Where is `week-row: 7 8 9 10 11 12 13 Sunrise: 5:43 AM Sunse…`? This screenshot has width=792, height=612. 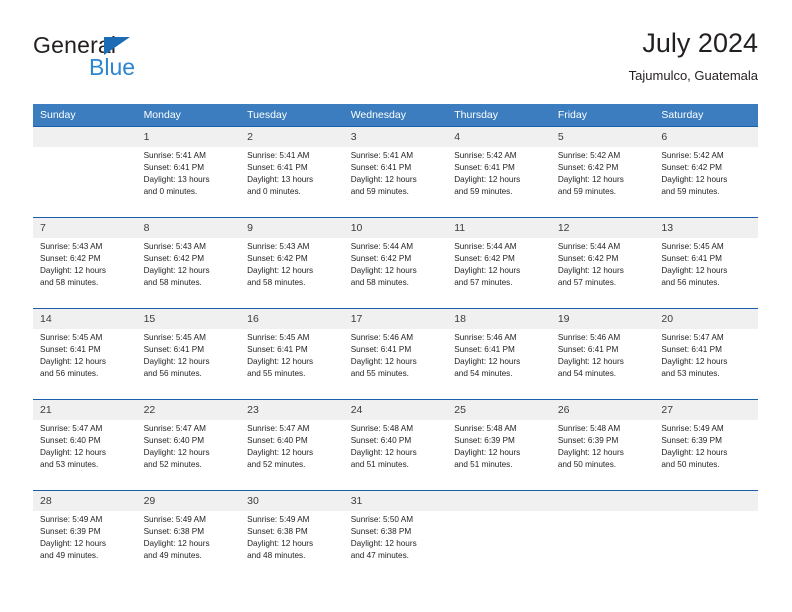 week-row: 7 8 9 10 11 12 13 Sunrise: 5:43 AM Sunse… is located at coordinates (395, 262).